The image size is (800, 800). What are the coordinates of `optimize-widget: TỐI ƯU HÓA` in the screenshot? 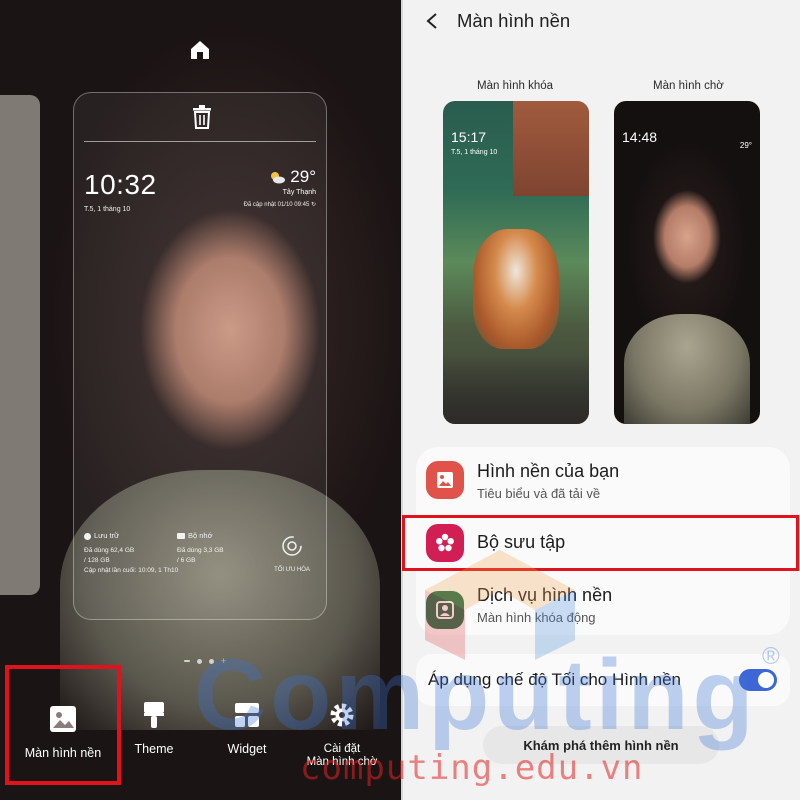 It's located at (292, 554).